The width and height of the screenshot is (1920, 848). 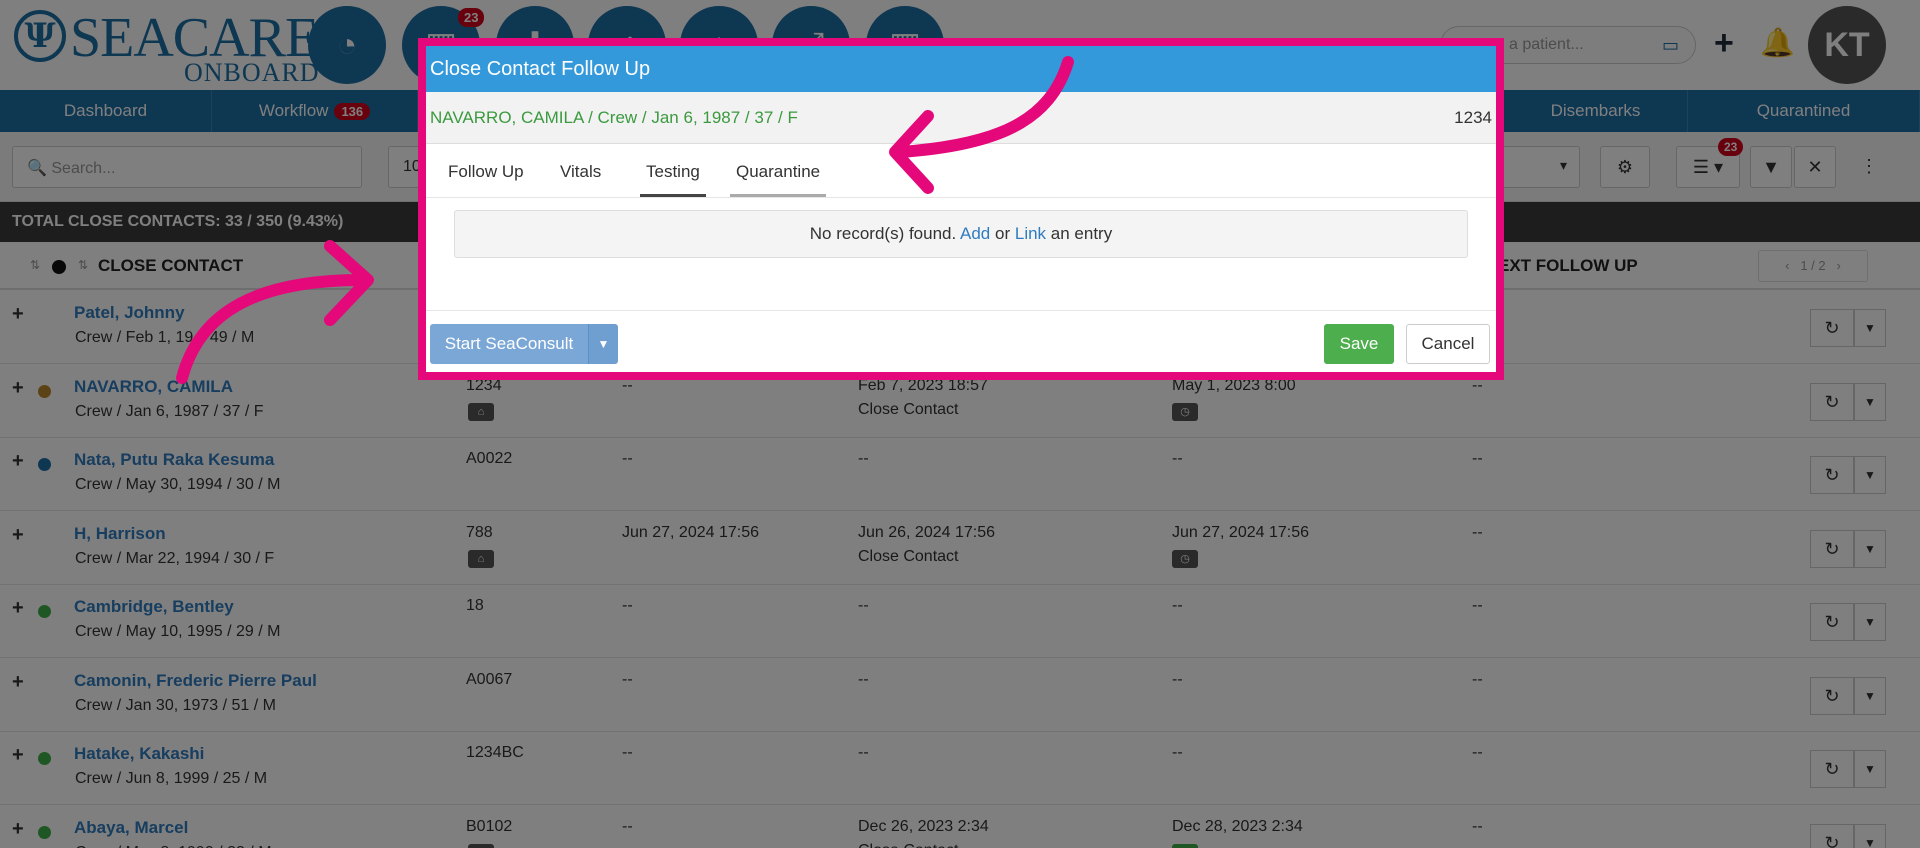 What do you see at coordinates (1359, 344) in the screenshot?
I see `save-button: Save` at bounding box center [1359, 344].